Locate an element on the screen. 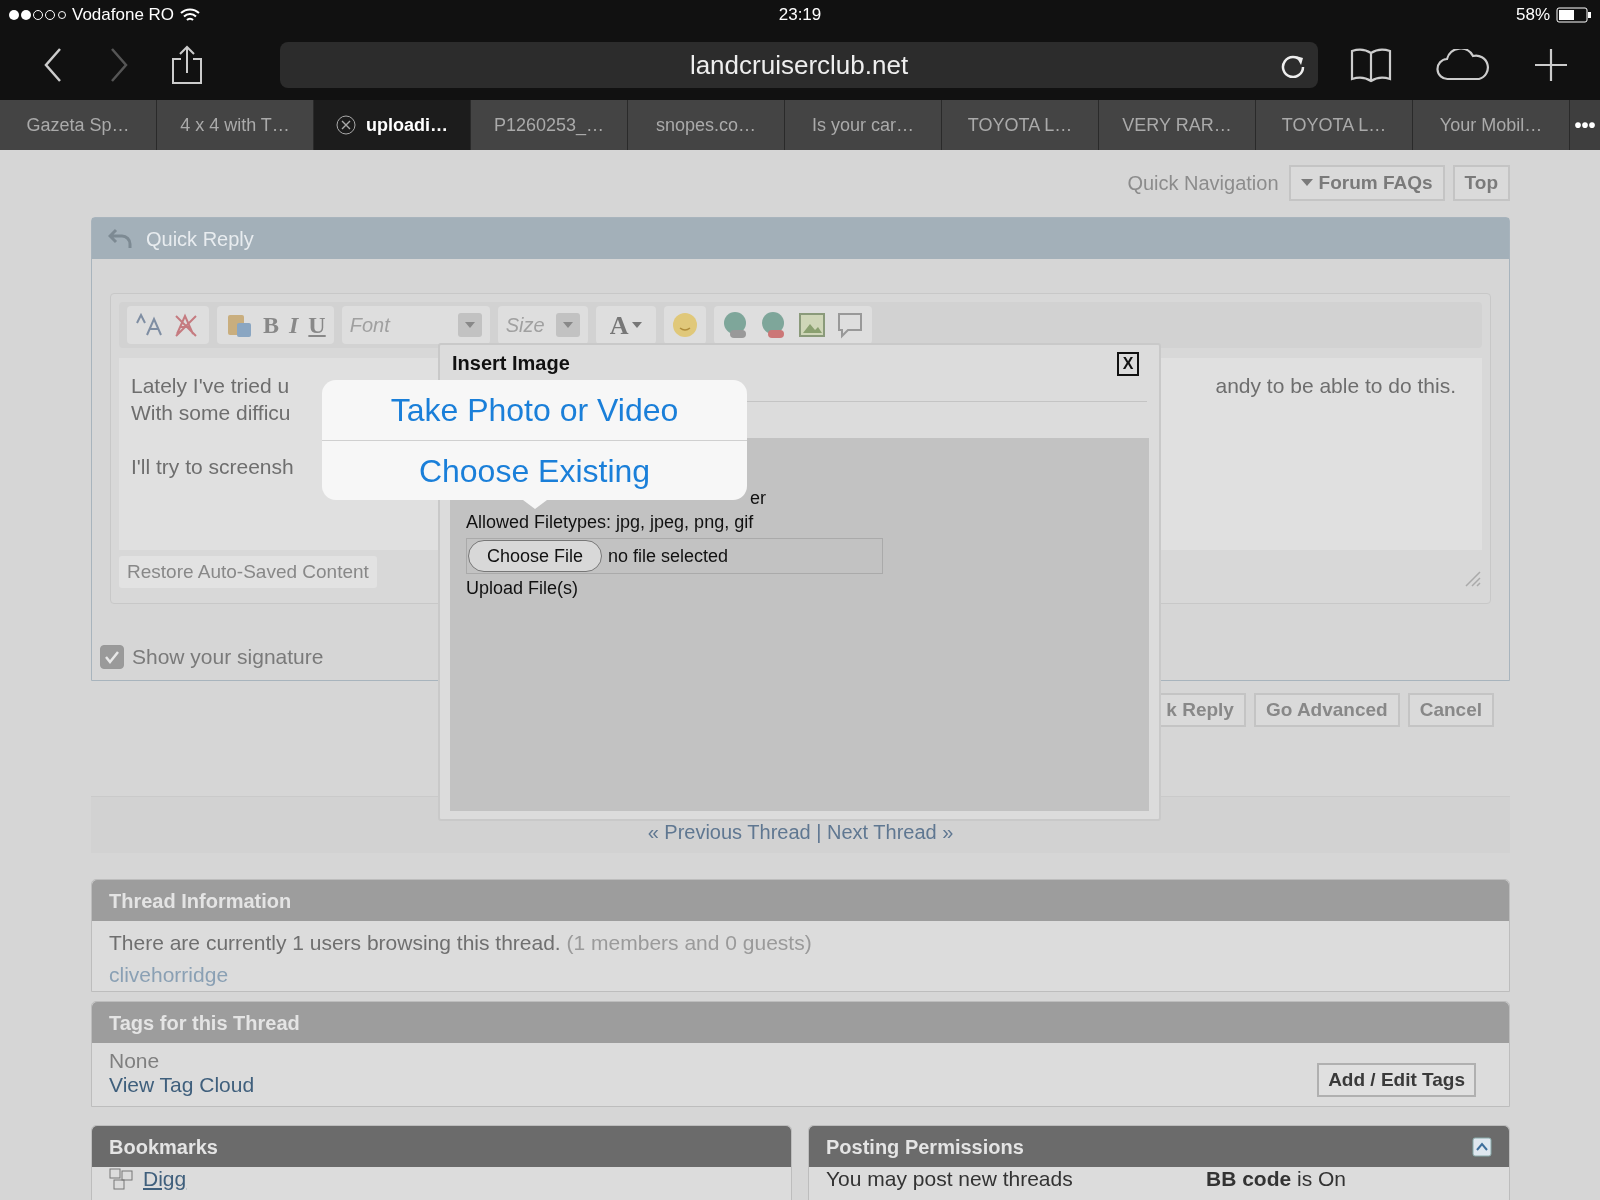  address-bar: landcruiserclub.net is located at coordinates (799, 65).